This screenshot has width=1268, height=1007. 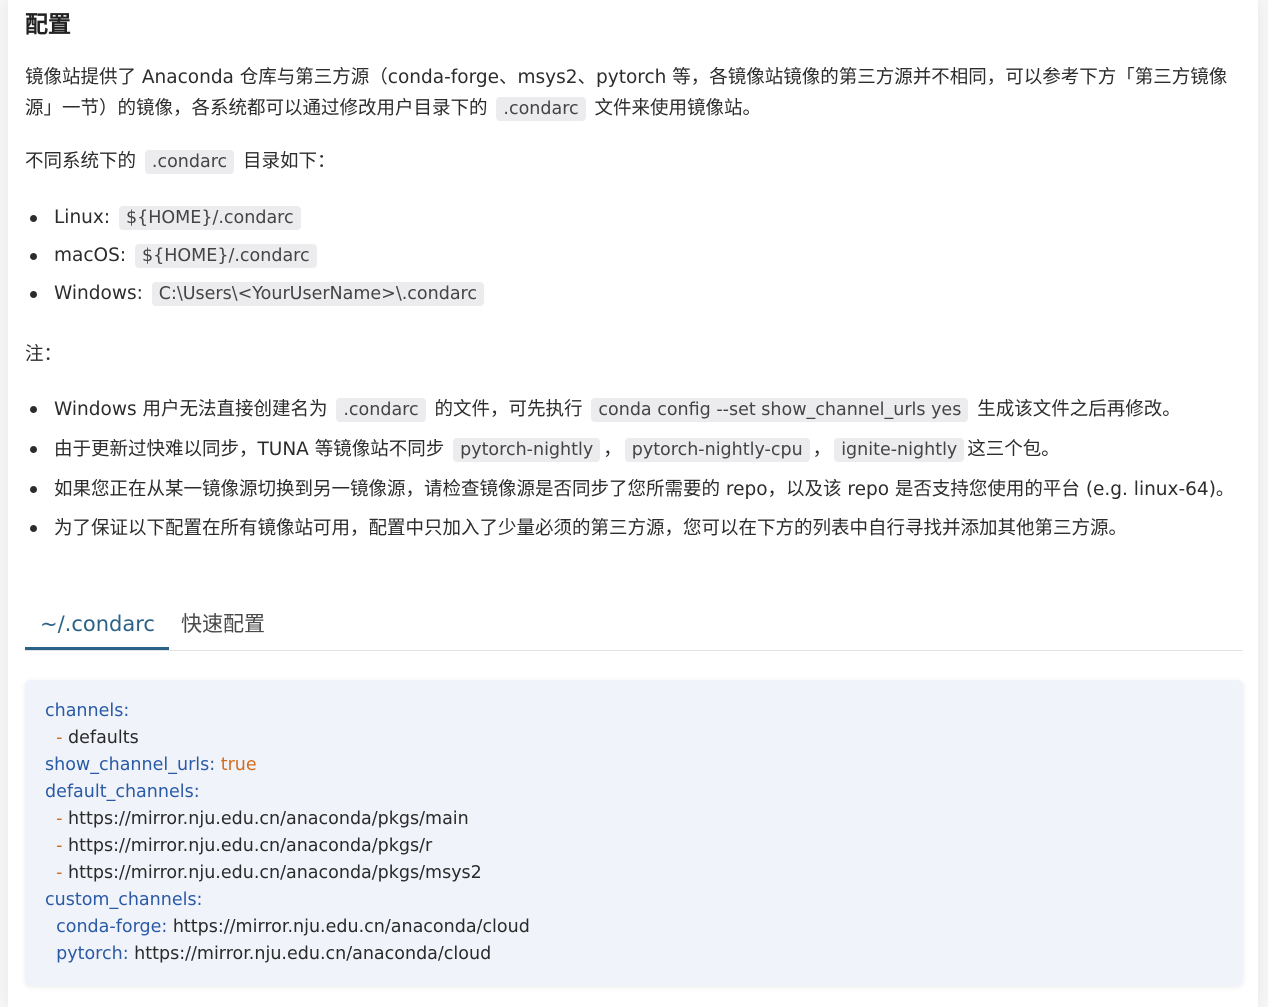 What do you see at coordinates (508, 409) in the screenshot?
I see `note-text: 的文件，可先执行` at bounding box center [508, 409].